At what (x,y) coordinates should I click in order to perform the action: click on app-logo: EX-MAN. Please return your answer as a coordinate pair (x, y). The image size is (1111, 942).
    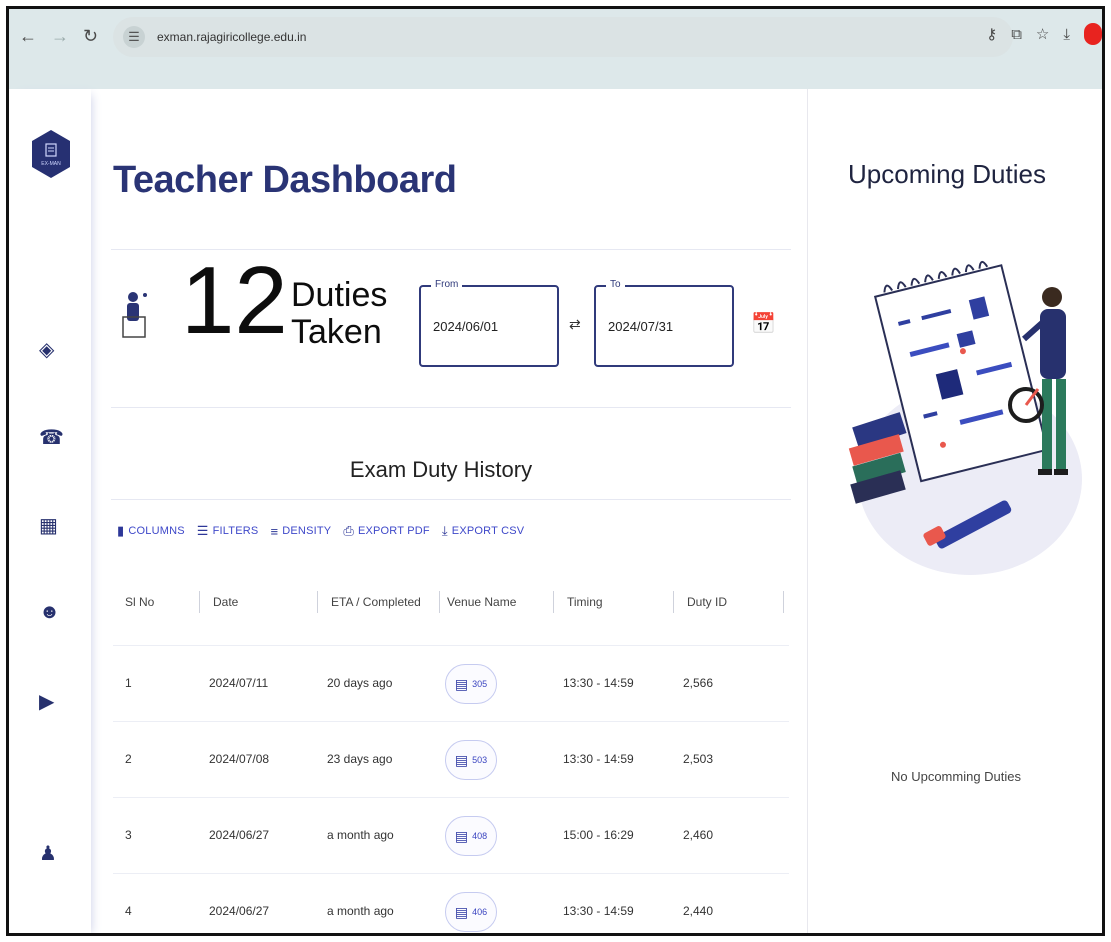
    Looking at the image, I should click on (51, 154).